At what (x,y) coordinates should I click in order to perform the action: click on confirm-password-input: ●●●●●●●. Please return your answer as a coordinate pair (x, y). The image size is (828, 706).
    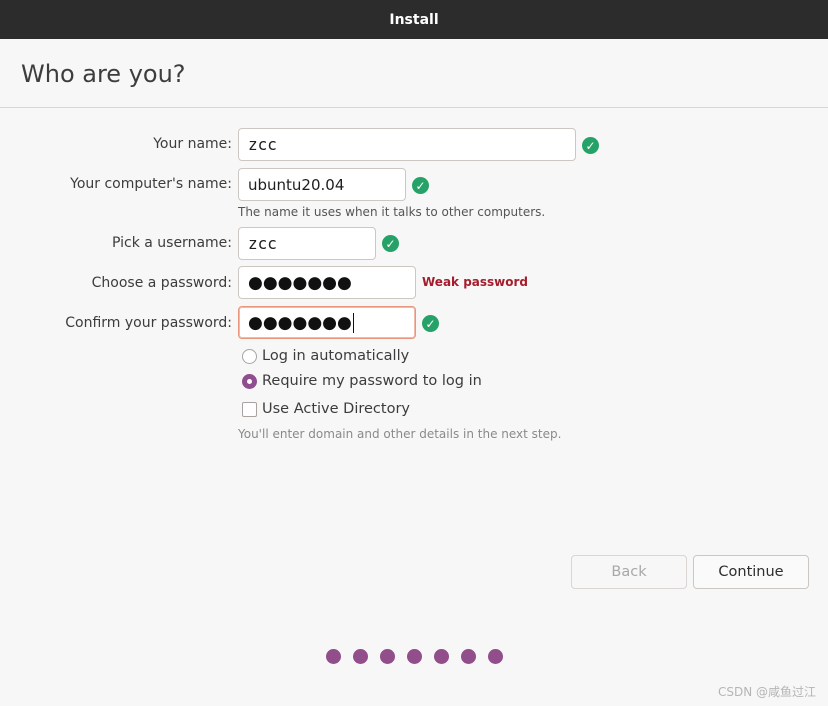
    Looking at the image, I should click on (327, 322).